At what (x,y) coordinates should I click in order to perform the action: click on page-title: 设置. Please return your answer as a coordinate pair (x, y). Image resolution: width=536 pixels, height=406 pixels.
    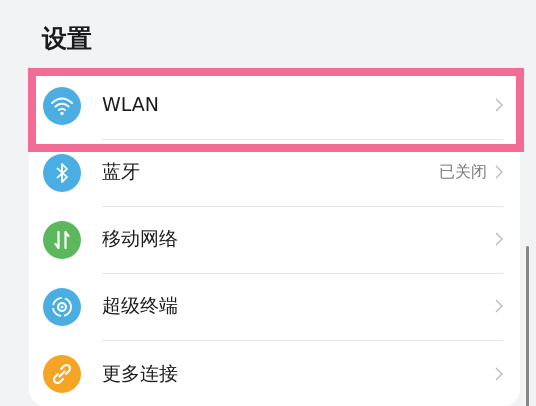
    Looking at the image, I should click on (67, 39).